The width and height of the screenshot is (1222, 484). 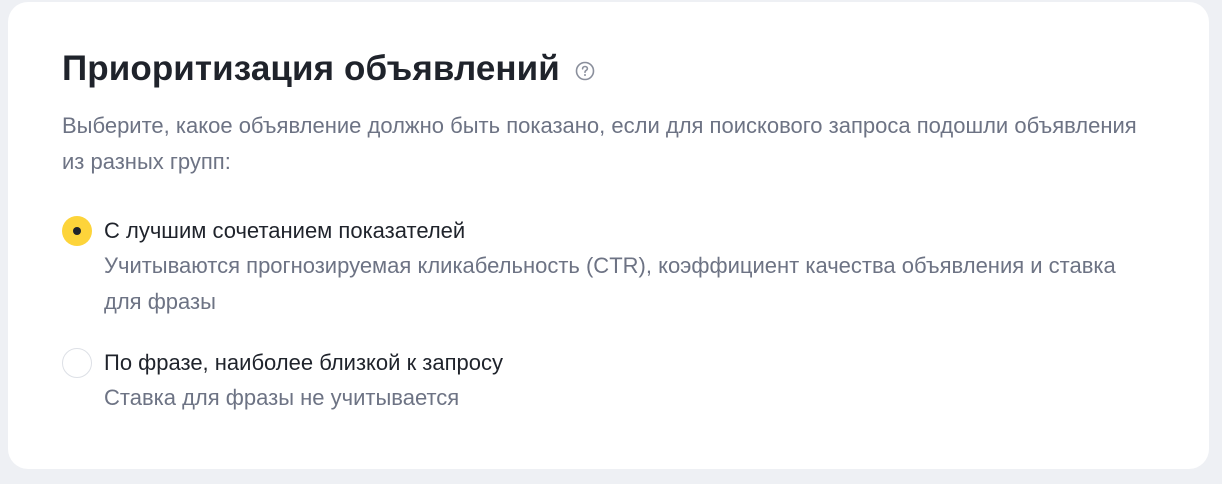 What do you see at coordinates (624, 363) in the screenshot?
I see `option-label: По фразе, наиболее близкой к запросу` at bounding box center [624, 363].